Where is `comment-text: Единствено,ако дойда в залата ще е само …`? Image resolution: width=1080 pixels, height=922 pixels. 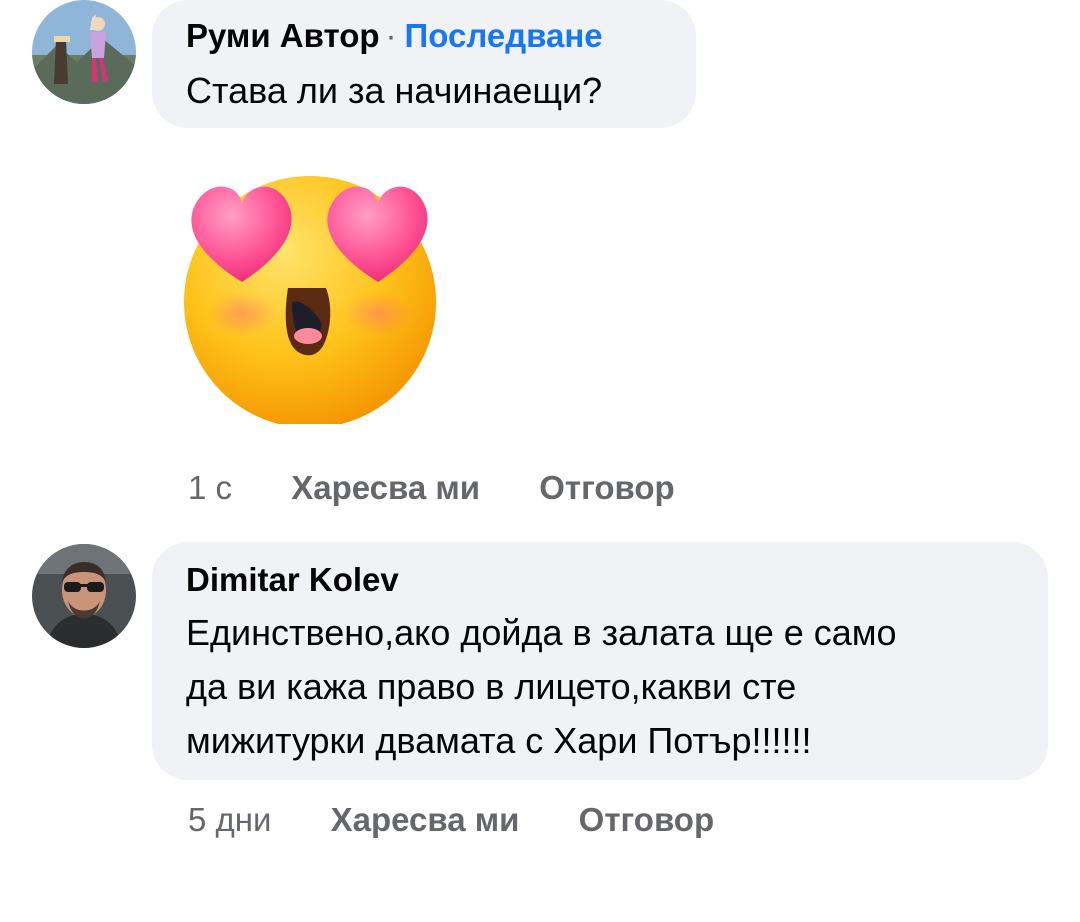 comment-text: Единствено,ако дойда в залата ще е само … is located at coordinates (611, 687).